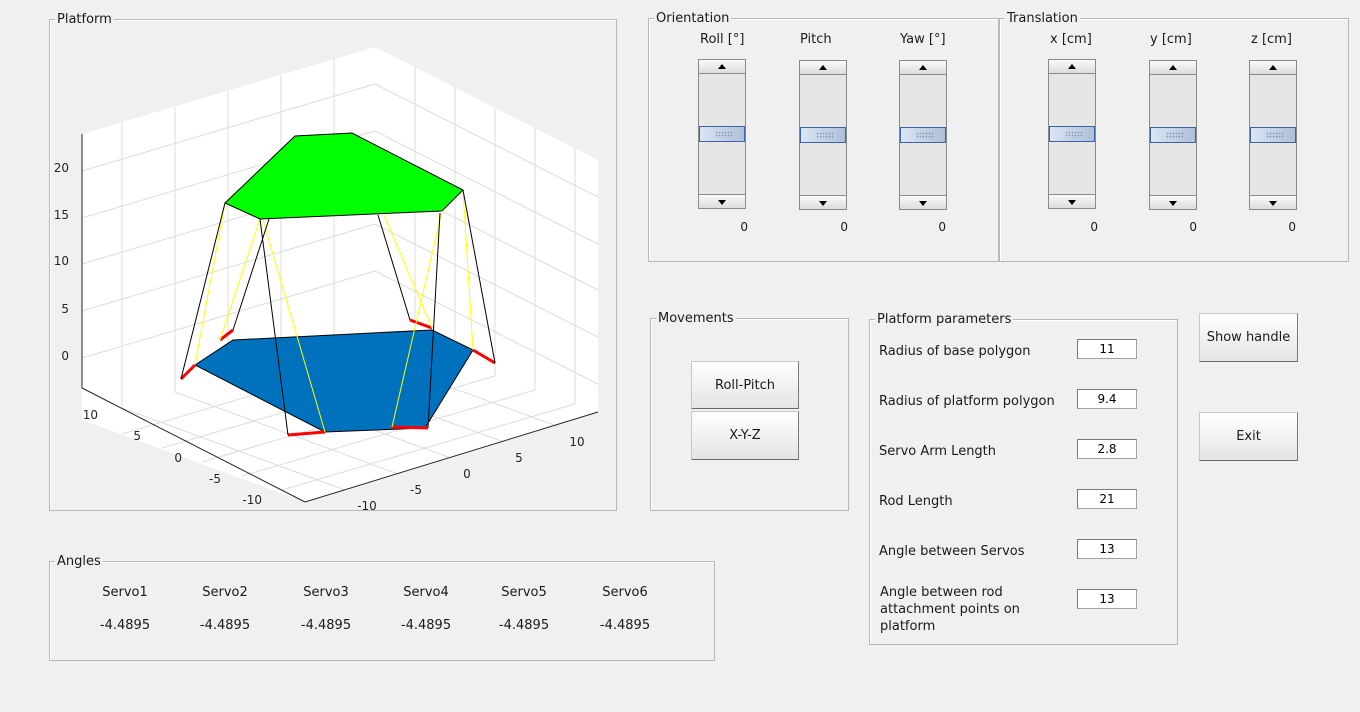  What do you see at coordinates (1107, 399) in the screenshot?
I see `platform-radius-field` at bounding box center [1107, 399].